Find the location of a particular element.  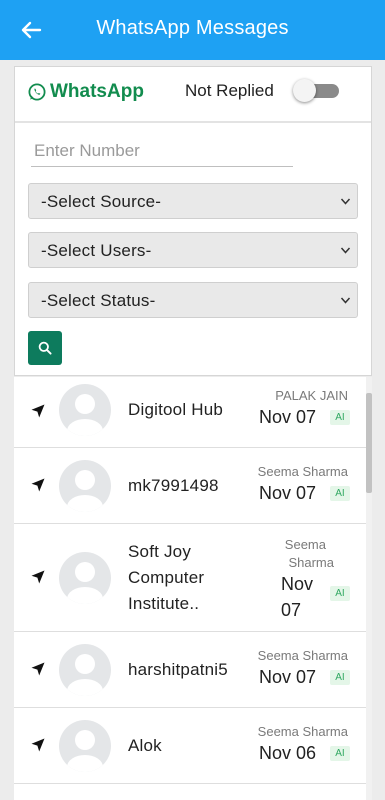

source-select: -Select Source- is located at coordinates (193, 201).